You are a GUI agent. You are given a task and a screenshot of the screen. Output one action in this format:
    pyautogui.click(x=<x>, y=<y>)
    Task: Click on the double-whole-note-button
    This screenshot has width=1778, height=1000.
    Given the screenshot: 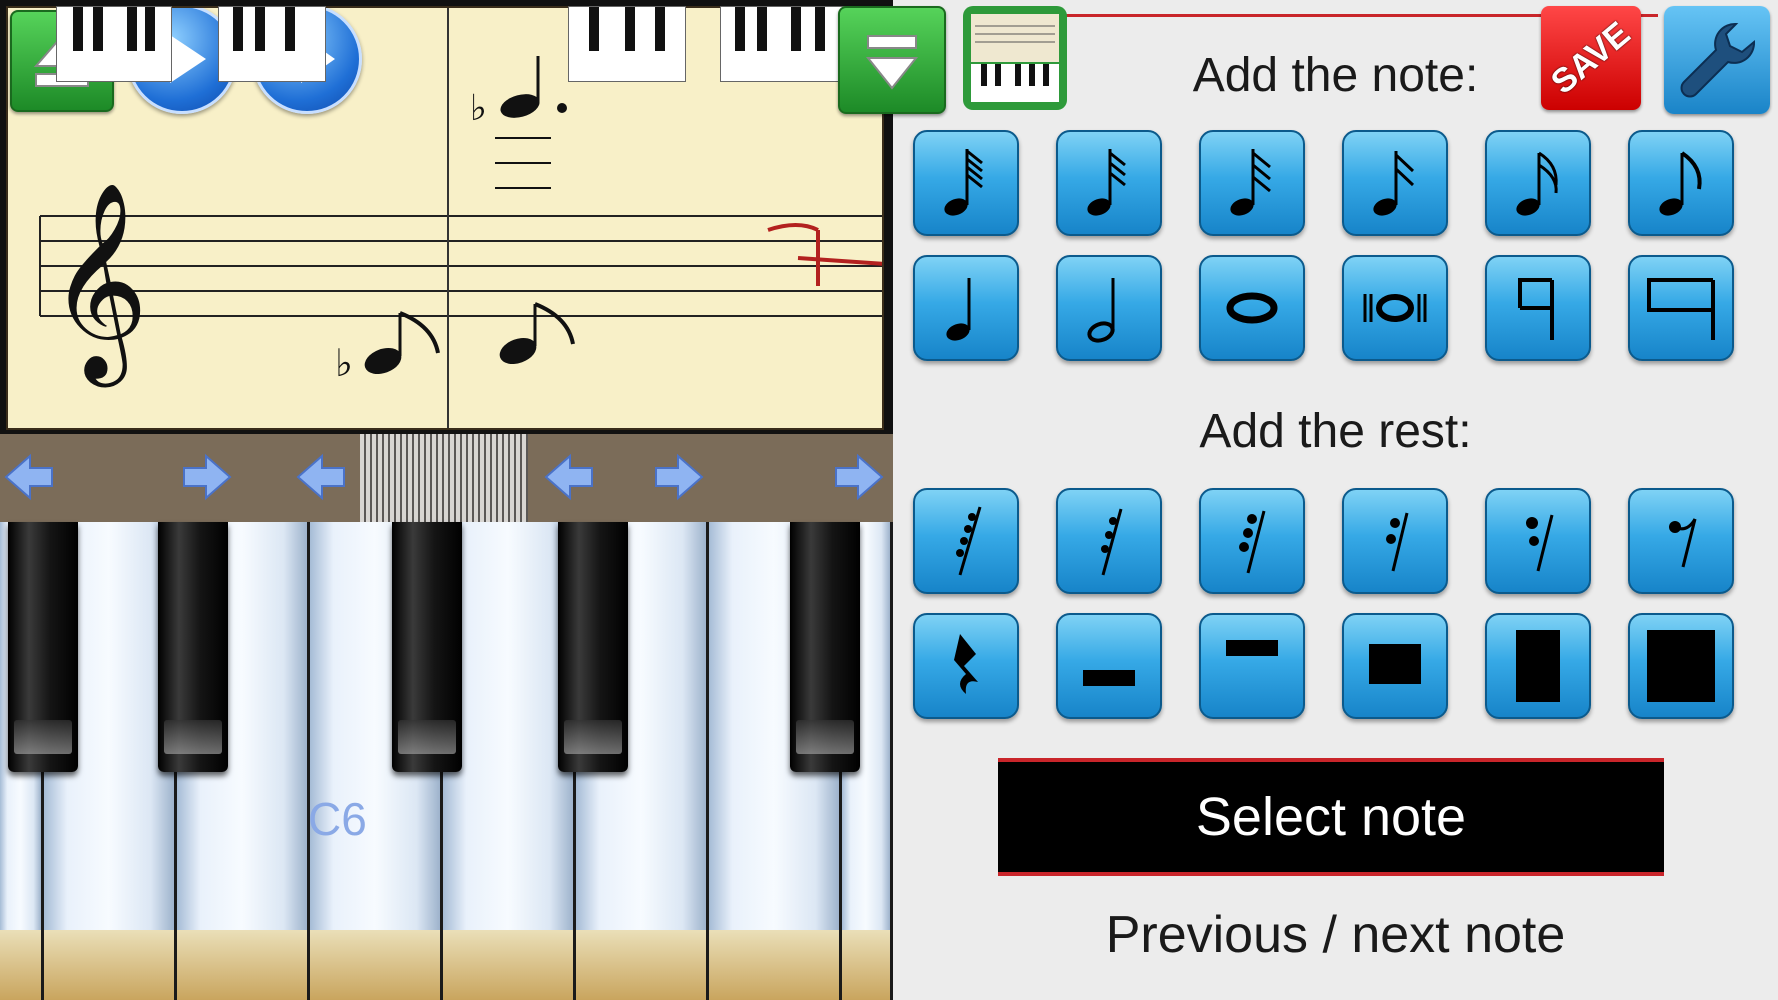 What is the action you would take?
    pyautogui.click(x=1395, y=308)
    